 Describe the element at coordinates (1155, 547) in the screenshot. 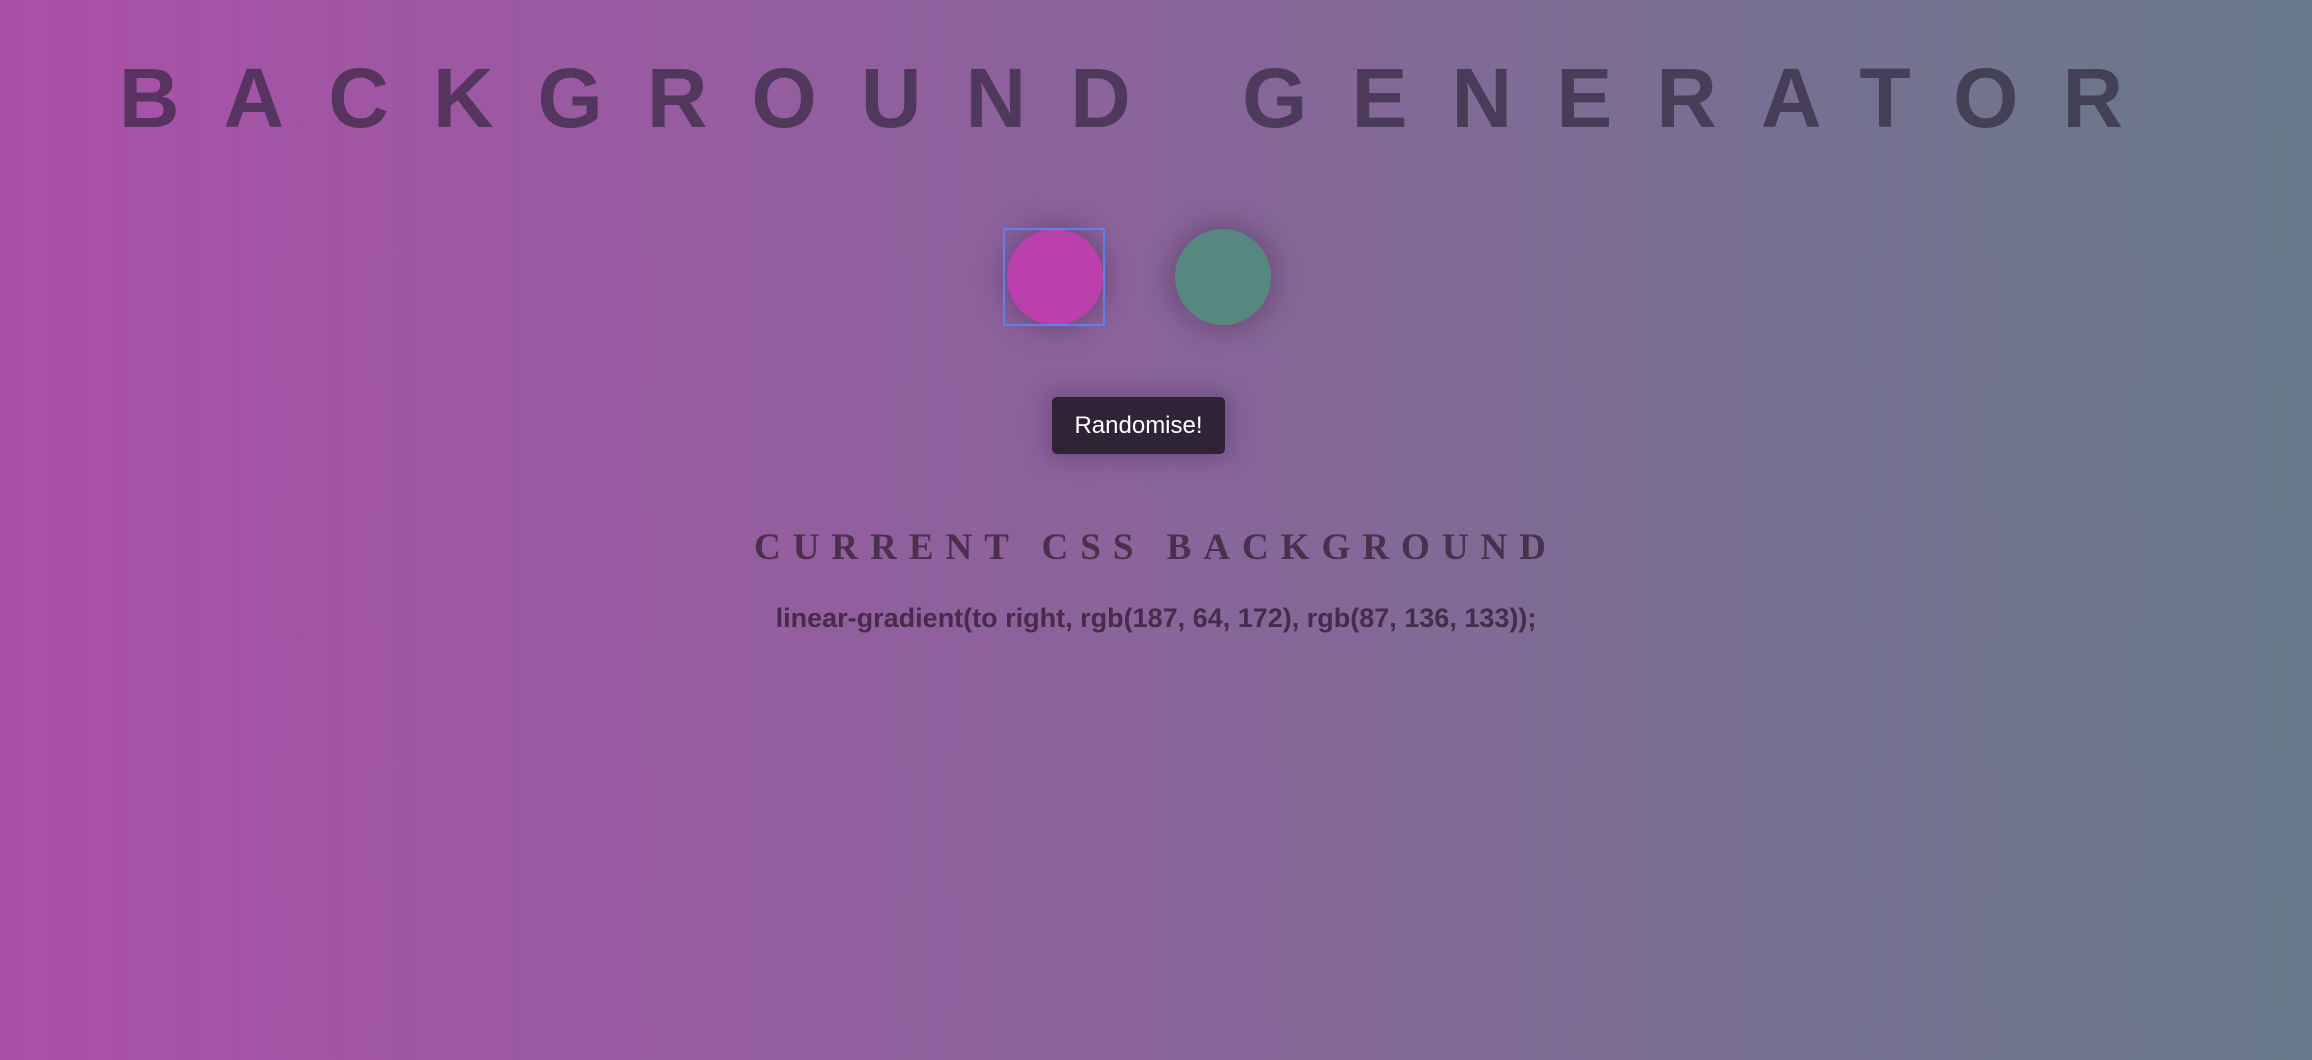

I see `current-css-heading: CURRENT CSS BACKGROUND` at that location.